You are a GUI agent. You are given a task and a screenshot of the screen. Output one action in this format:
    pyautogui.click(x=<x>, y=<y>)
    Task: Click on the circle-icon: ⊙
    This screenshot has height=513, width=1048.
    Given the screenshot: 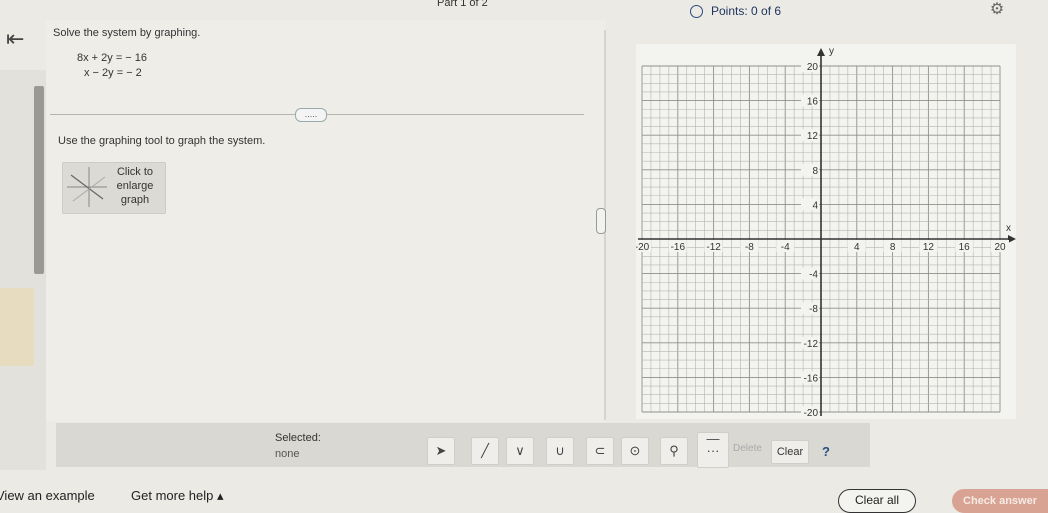 What is the action you would take?
    pyautogui.click(x=635, y=450)
    